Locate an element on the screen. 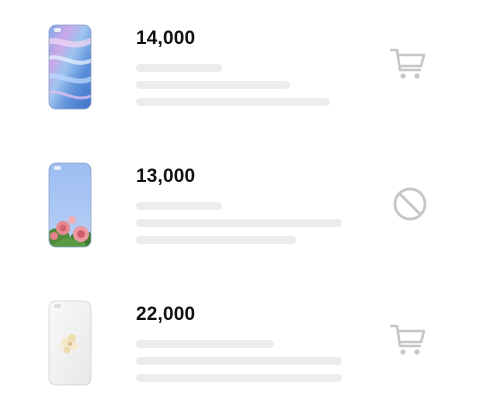  phone-case-roses-image is located at coordinates (70, 205).